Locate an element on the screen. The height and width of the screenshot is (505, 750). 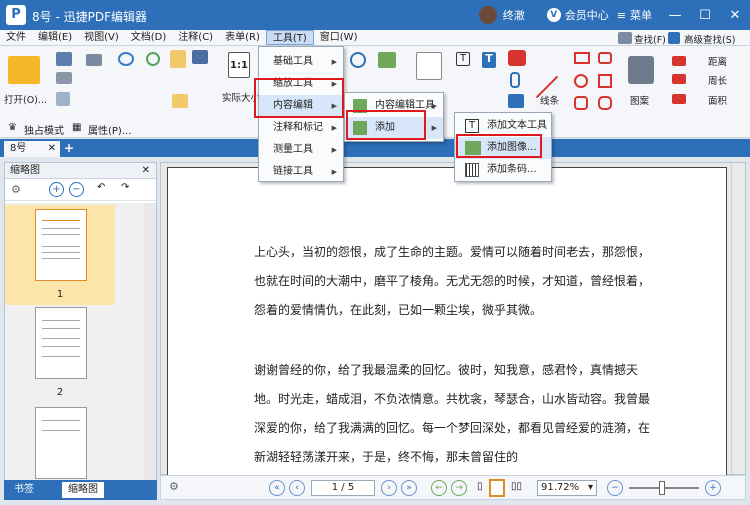
first-page-button: « is located at coordinates (277, 488).